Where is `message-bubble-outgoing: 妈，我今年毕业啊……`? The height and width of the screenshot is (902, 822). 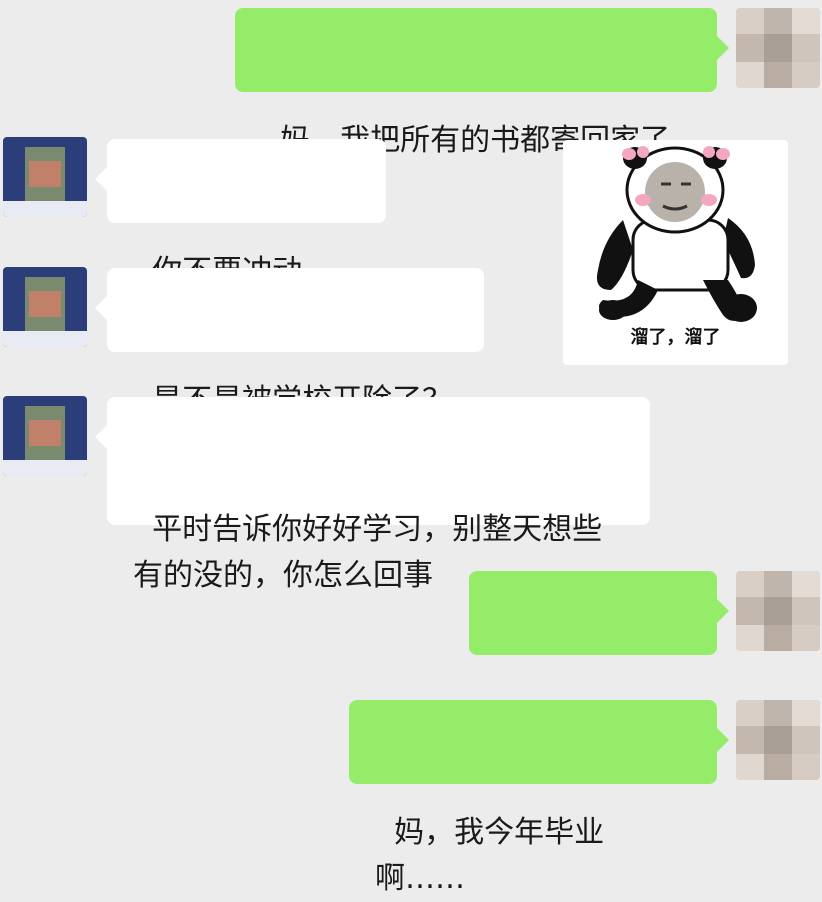 message-bubble-outgoing: 妈，我今年毕业啊…… is located at coordinates (539, 798).